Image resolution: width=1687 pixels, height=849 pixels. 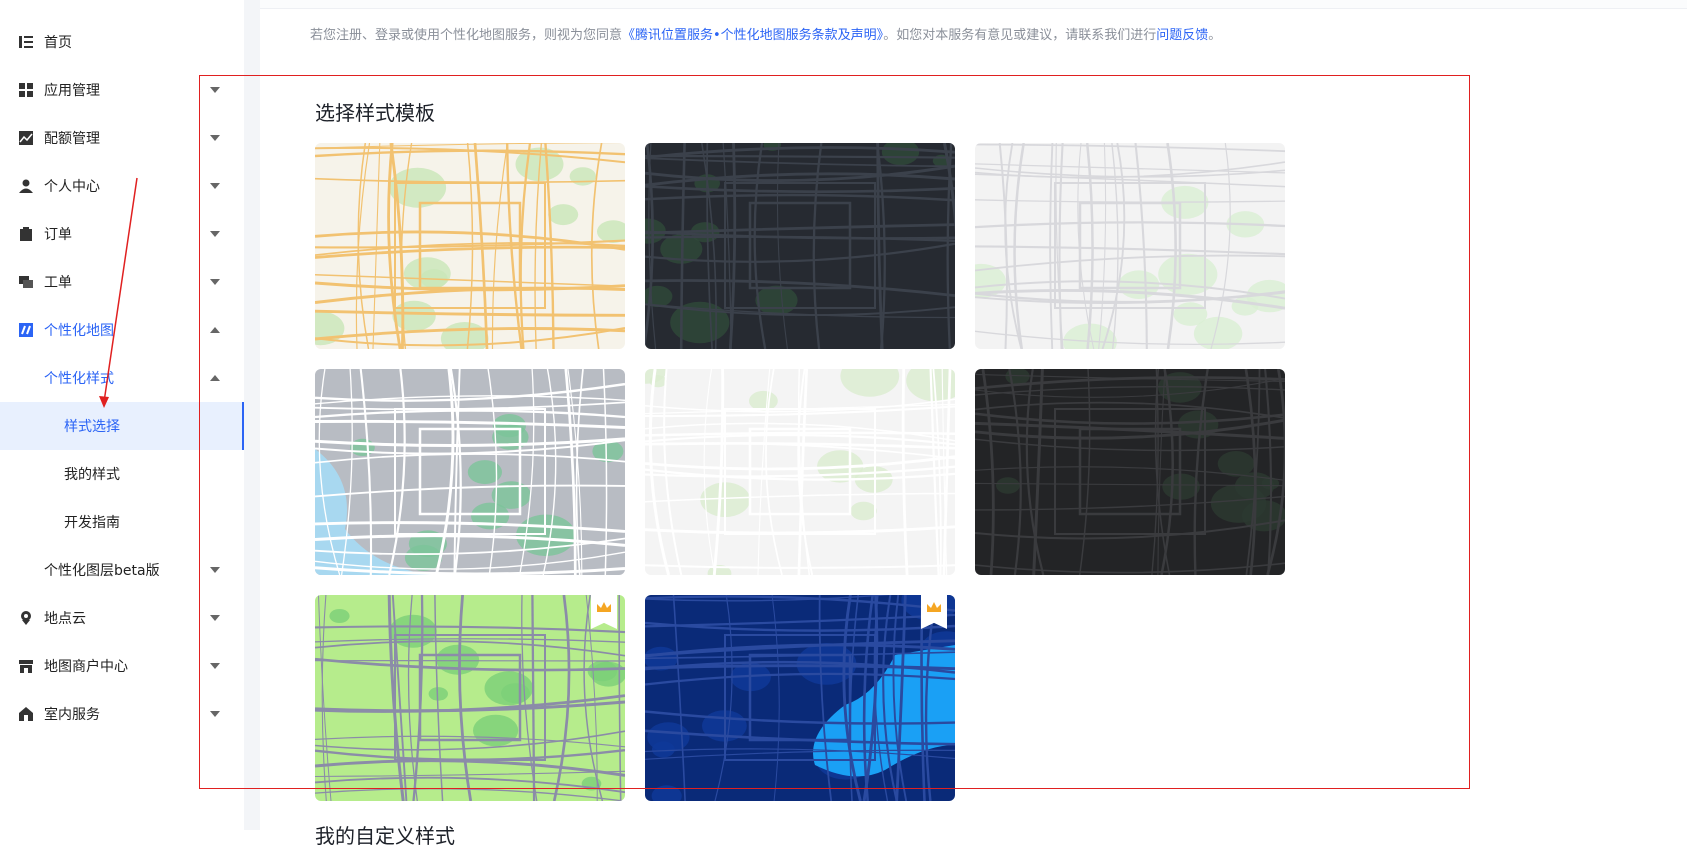 I want to click on sidebar-item-my-styles: 我的样式, so click(x=122, y=474).